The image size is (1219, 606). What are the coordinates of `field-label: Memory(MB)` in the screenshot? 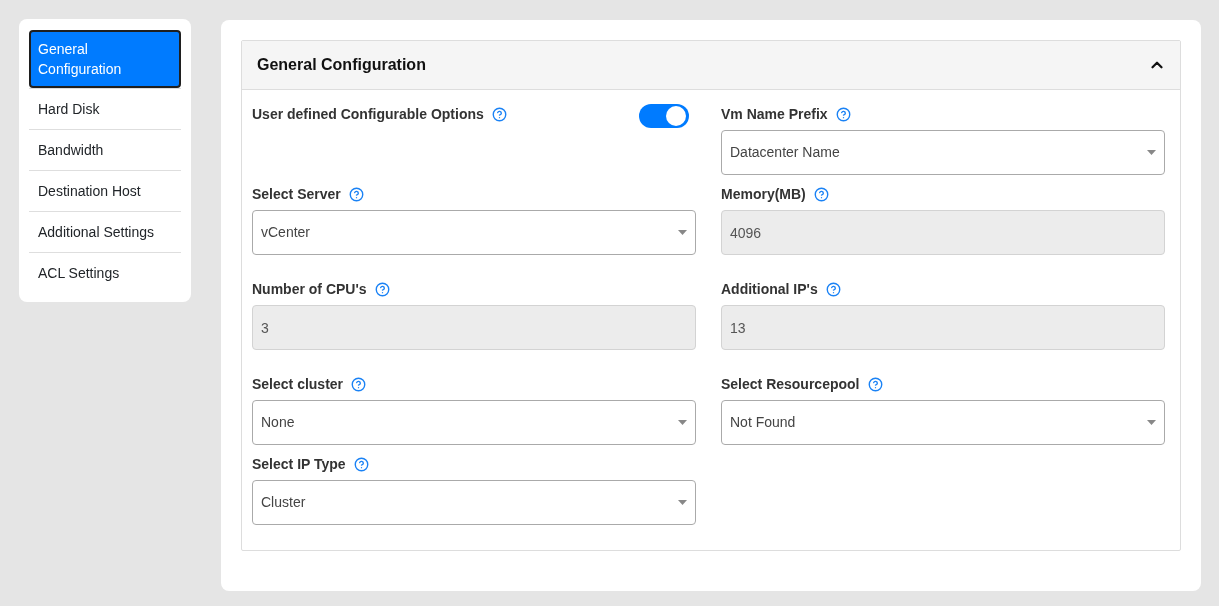 It's located at (763, 194).